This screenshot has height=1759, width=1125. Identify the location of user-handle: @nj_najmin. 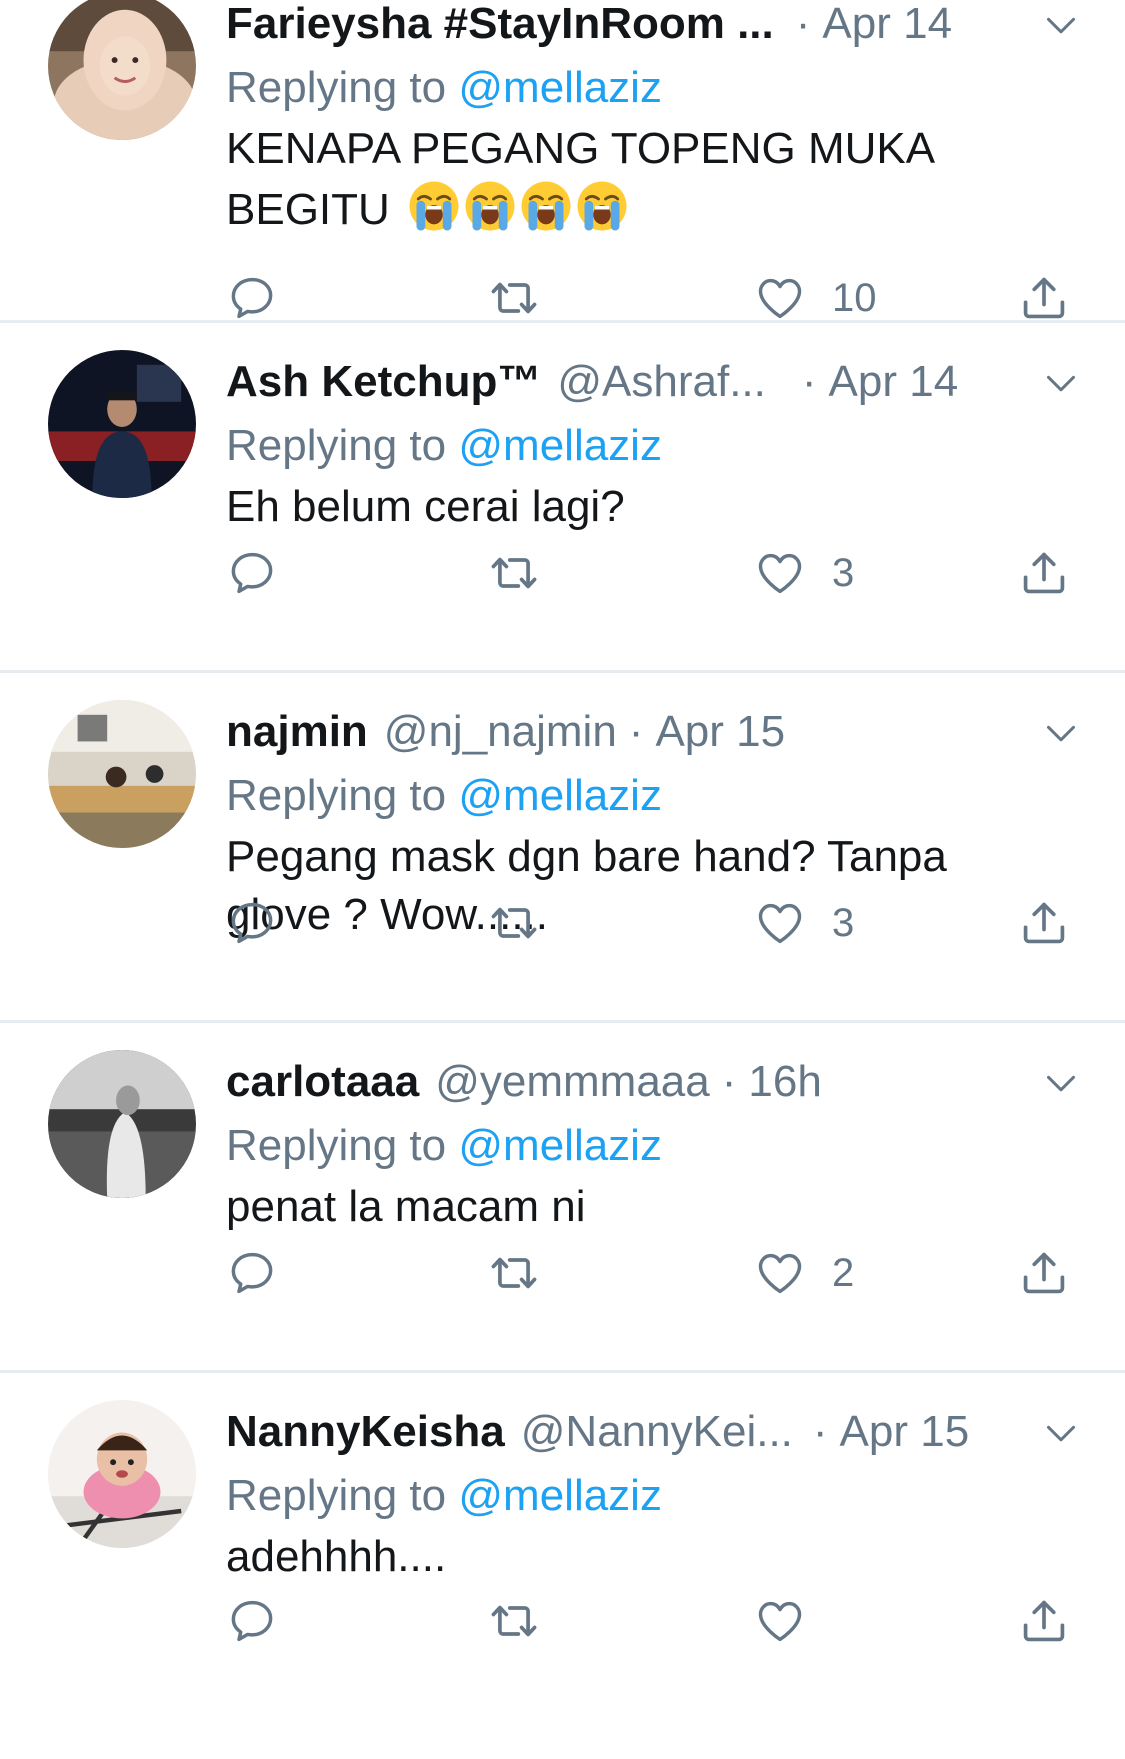
(500, 732).